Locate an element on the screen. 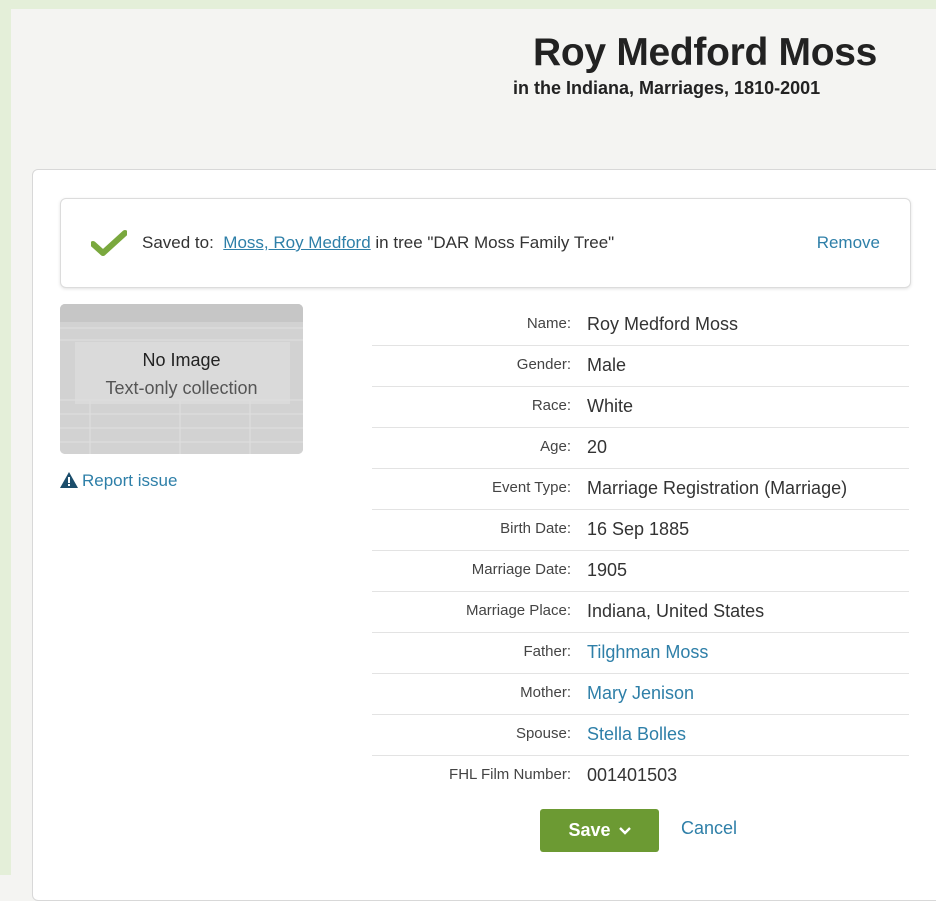 The height and width of the screenshot is (901, 936). record-field-label: Name: is located at coordinates (548, 323).